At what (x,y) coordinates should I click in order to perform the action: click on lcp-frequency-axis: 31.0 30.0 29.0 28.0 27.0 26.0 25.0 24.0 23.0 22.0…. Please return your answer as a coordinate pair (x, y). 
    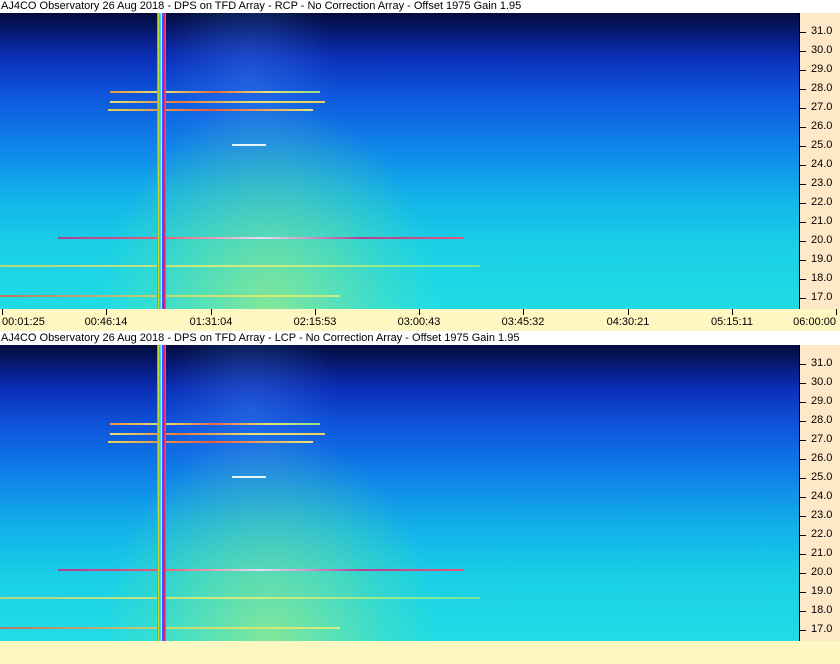
    Looking at the image, I should click on (819, 493).